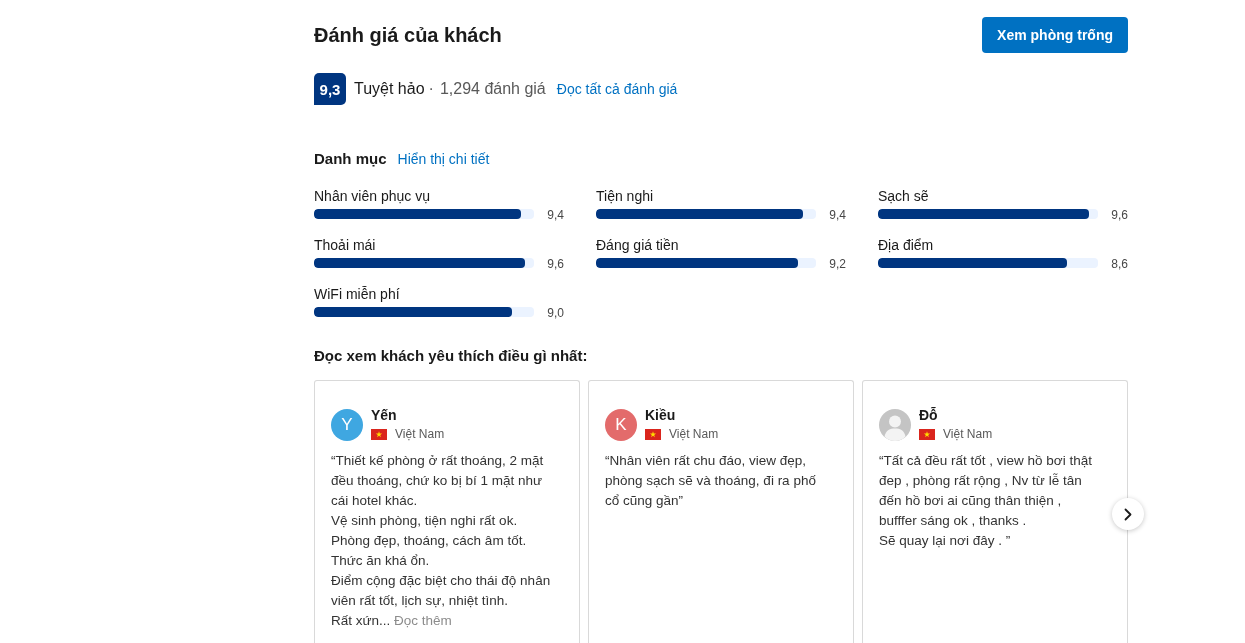 This screenshot has width=1245, height=643. Describe the element at coordinates (492, 89) in the screenshot. I see `review-count: 1,294 đánh giá` at that location.